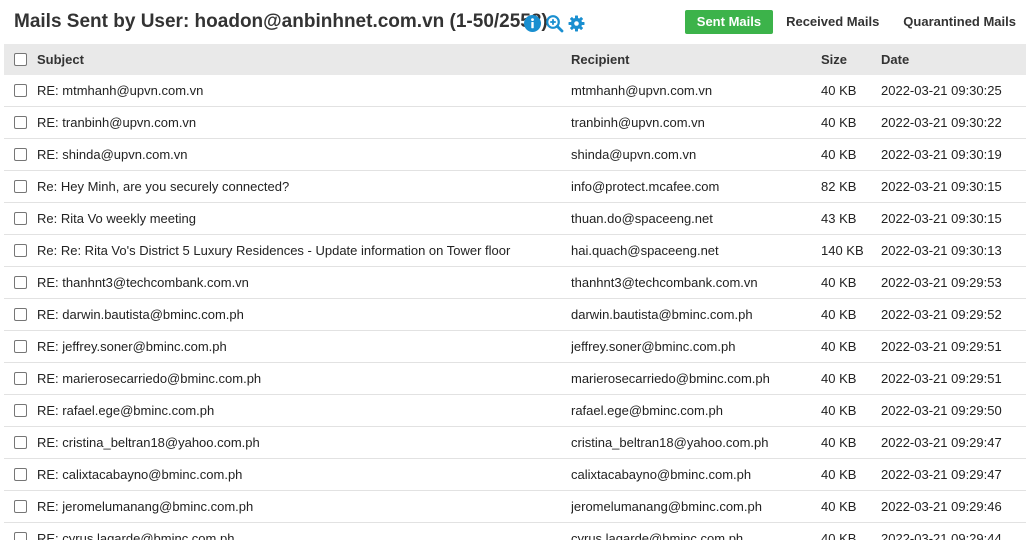 The height and width of the screenshot is (540, 1028). I want to click on row-subject: RE: cyrus.lagarde@bminc.com.ph, so click(304, 535).